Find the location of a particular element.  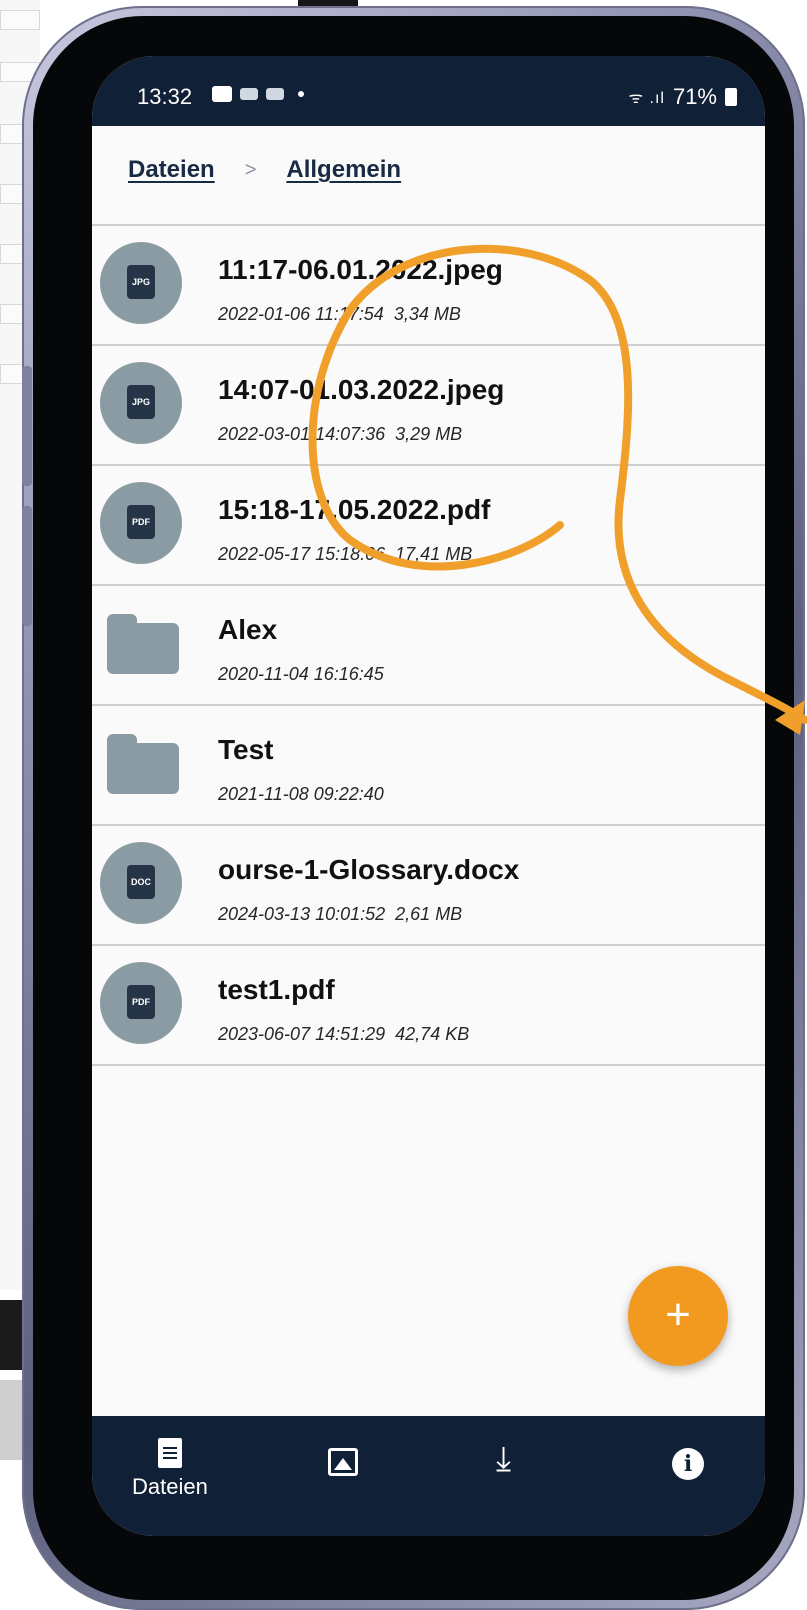

file-name: 14:07-01.03.2022.jpeg is located at coordinates (361, 389).